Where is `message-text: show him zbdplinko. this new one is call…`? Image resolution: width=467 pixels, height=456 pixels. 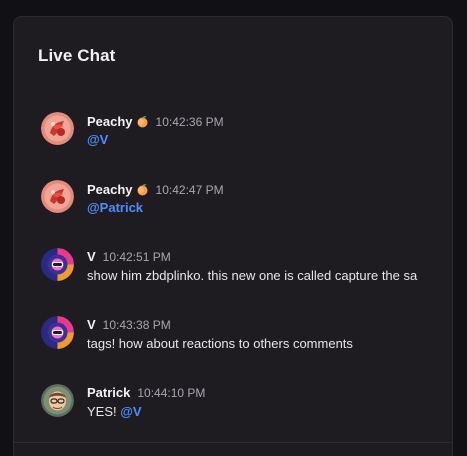
message-text: show him zbdplinko. this new one is call… is located at coordinates (252, 275).